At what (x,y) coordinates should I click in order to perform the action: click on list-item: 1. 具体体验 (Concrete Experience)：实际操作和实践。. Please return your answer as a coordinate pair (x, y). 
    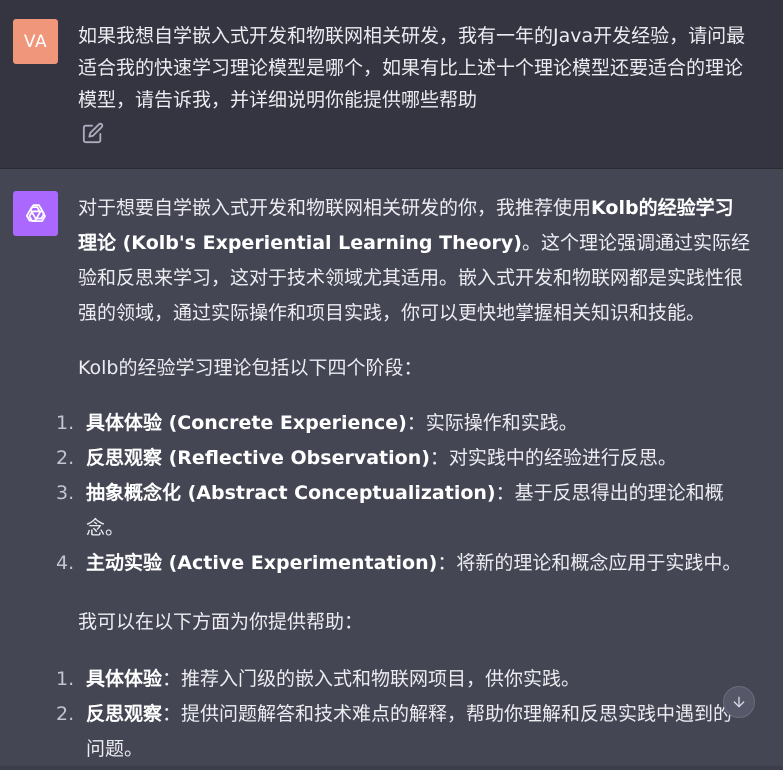
    Looking at the image, I should click on (403, 423).